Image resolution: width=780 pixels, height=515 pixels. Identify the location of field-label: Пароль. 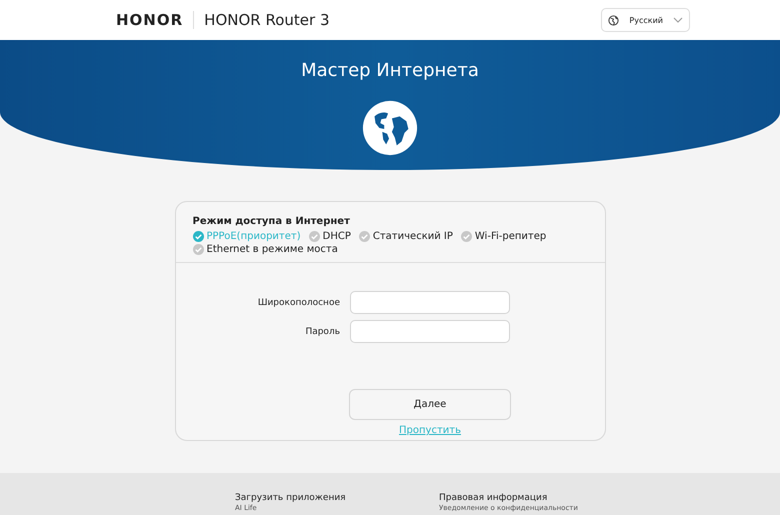
(322, 331).